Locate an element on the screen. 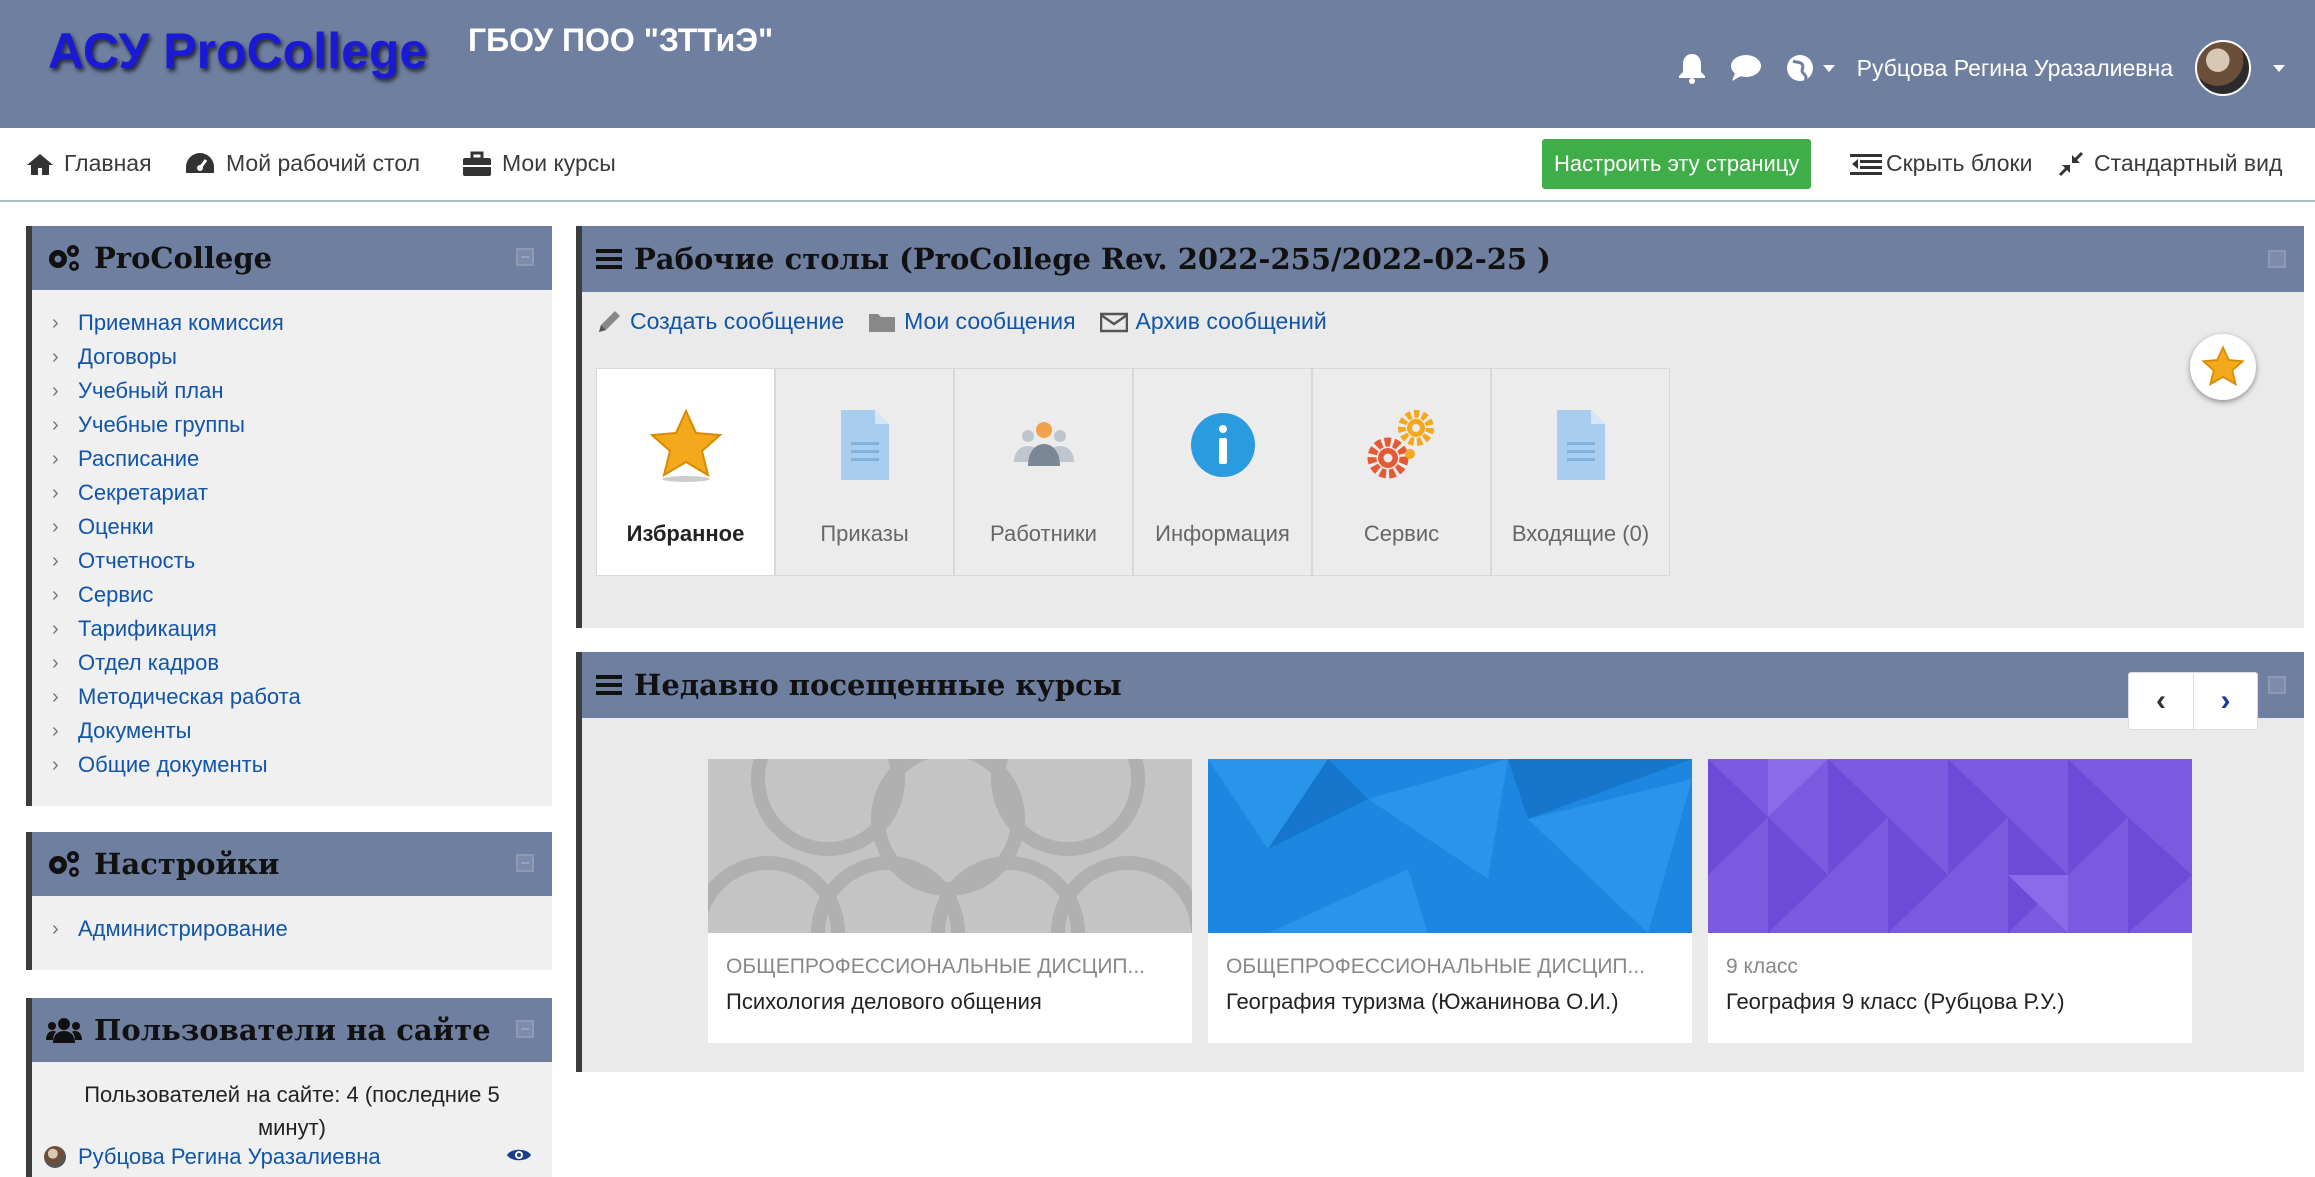  course-card: 9 класс География 9 класс (Рубцова Р.У.) is located at coordinates (1950, 901).